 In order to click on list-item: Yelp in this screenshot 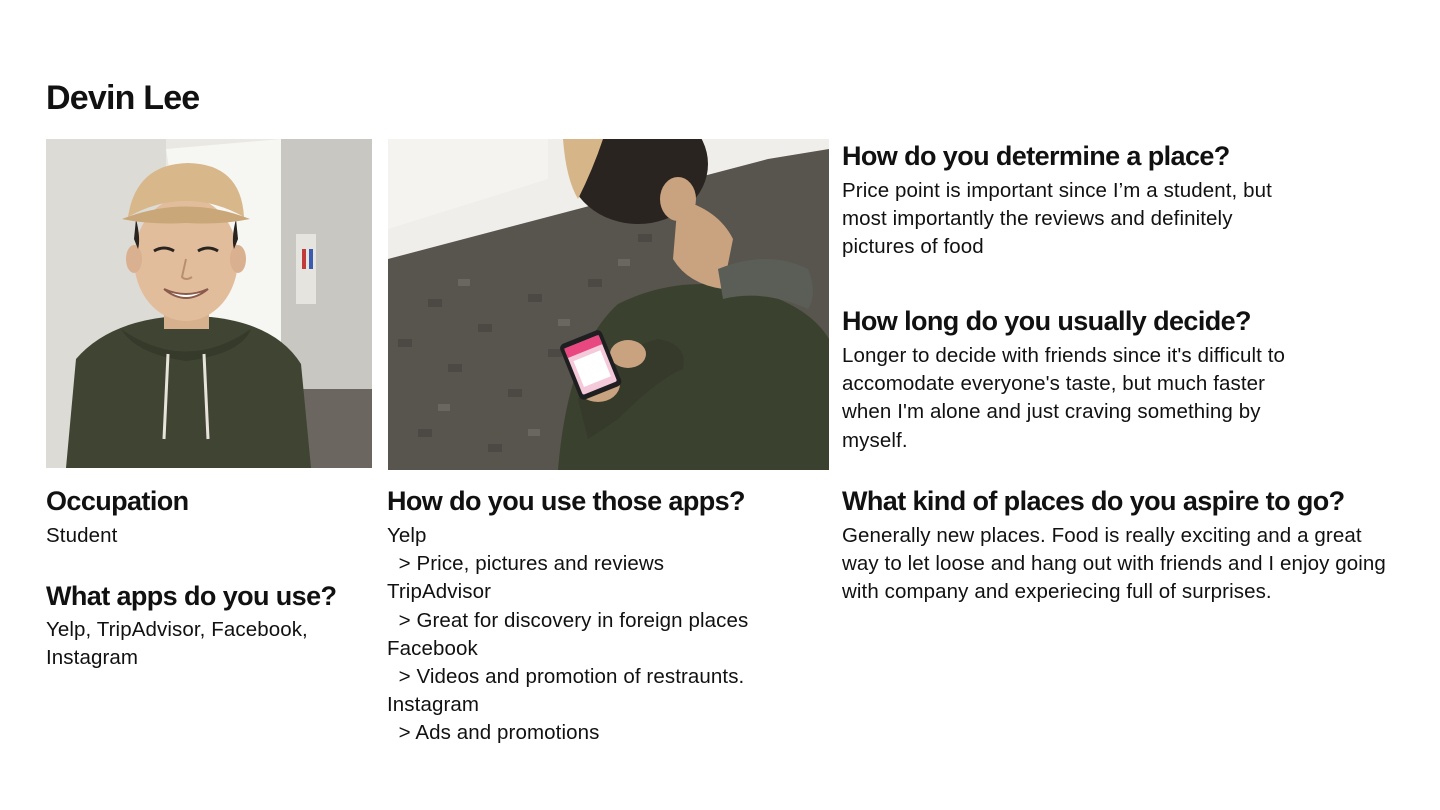, I will do `click(407, 535)`.